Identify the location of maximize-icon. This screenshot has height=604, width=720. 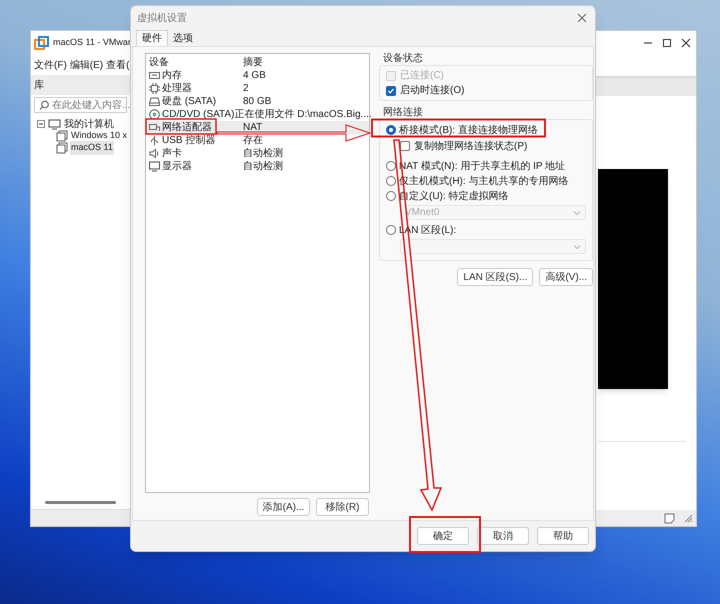
(667, 43).